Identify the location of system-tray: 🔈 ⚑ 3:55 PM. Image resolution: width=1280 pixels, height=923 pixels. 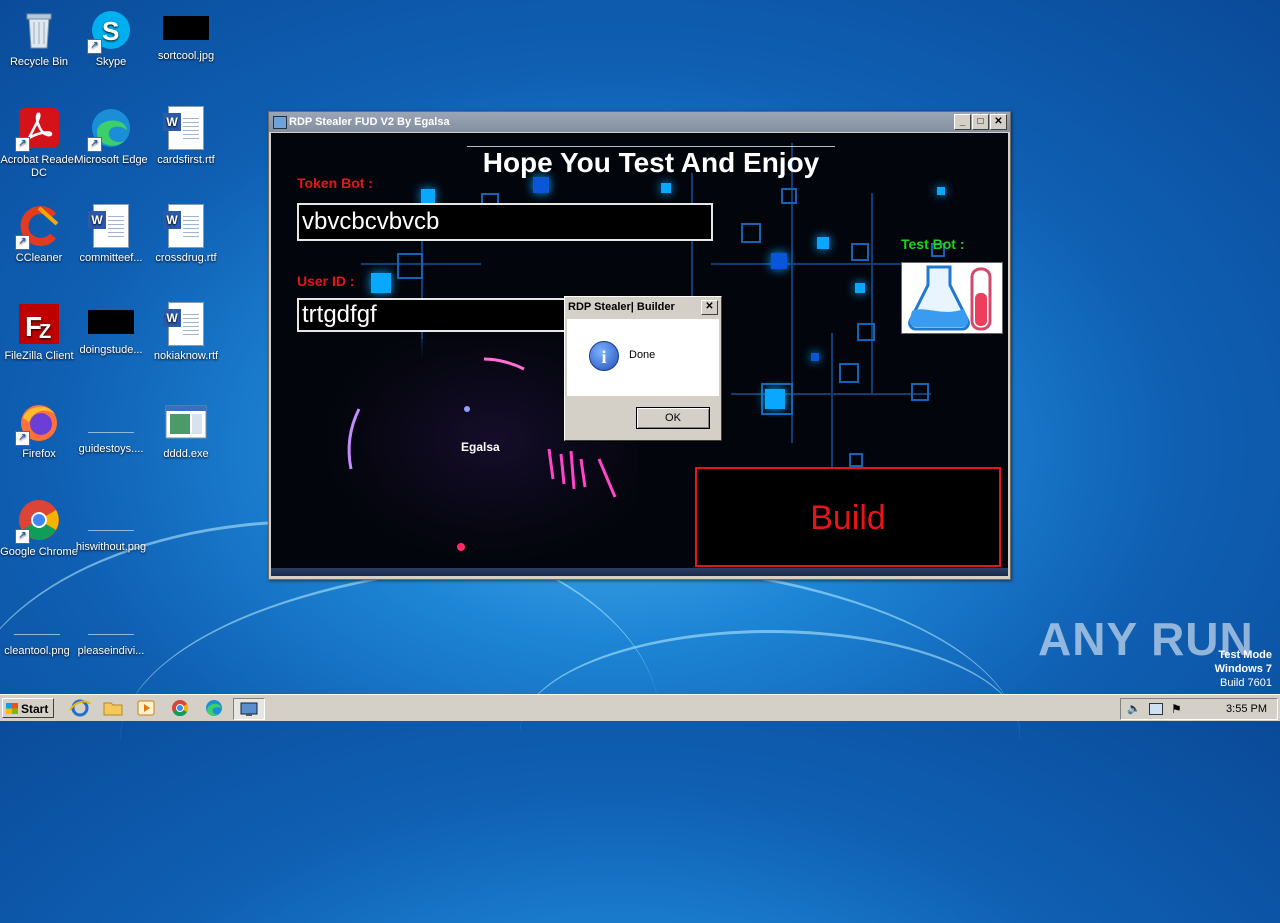
(1199, 709).